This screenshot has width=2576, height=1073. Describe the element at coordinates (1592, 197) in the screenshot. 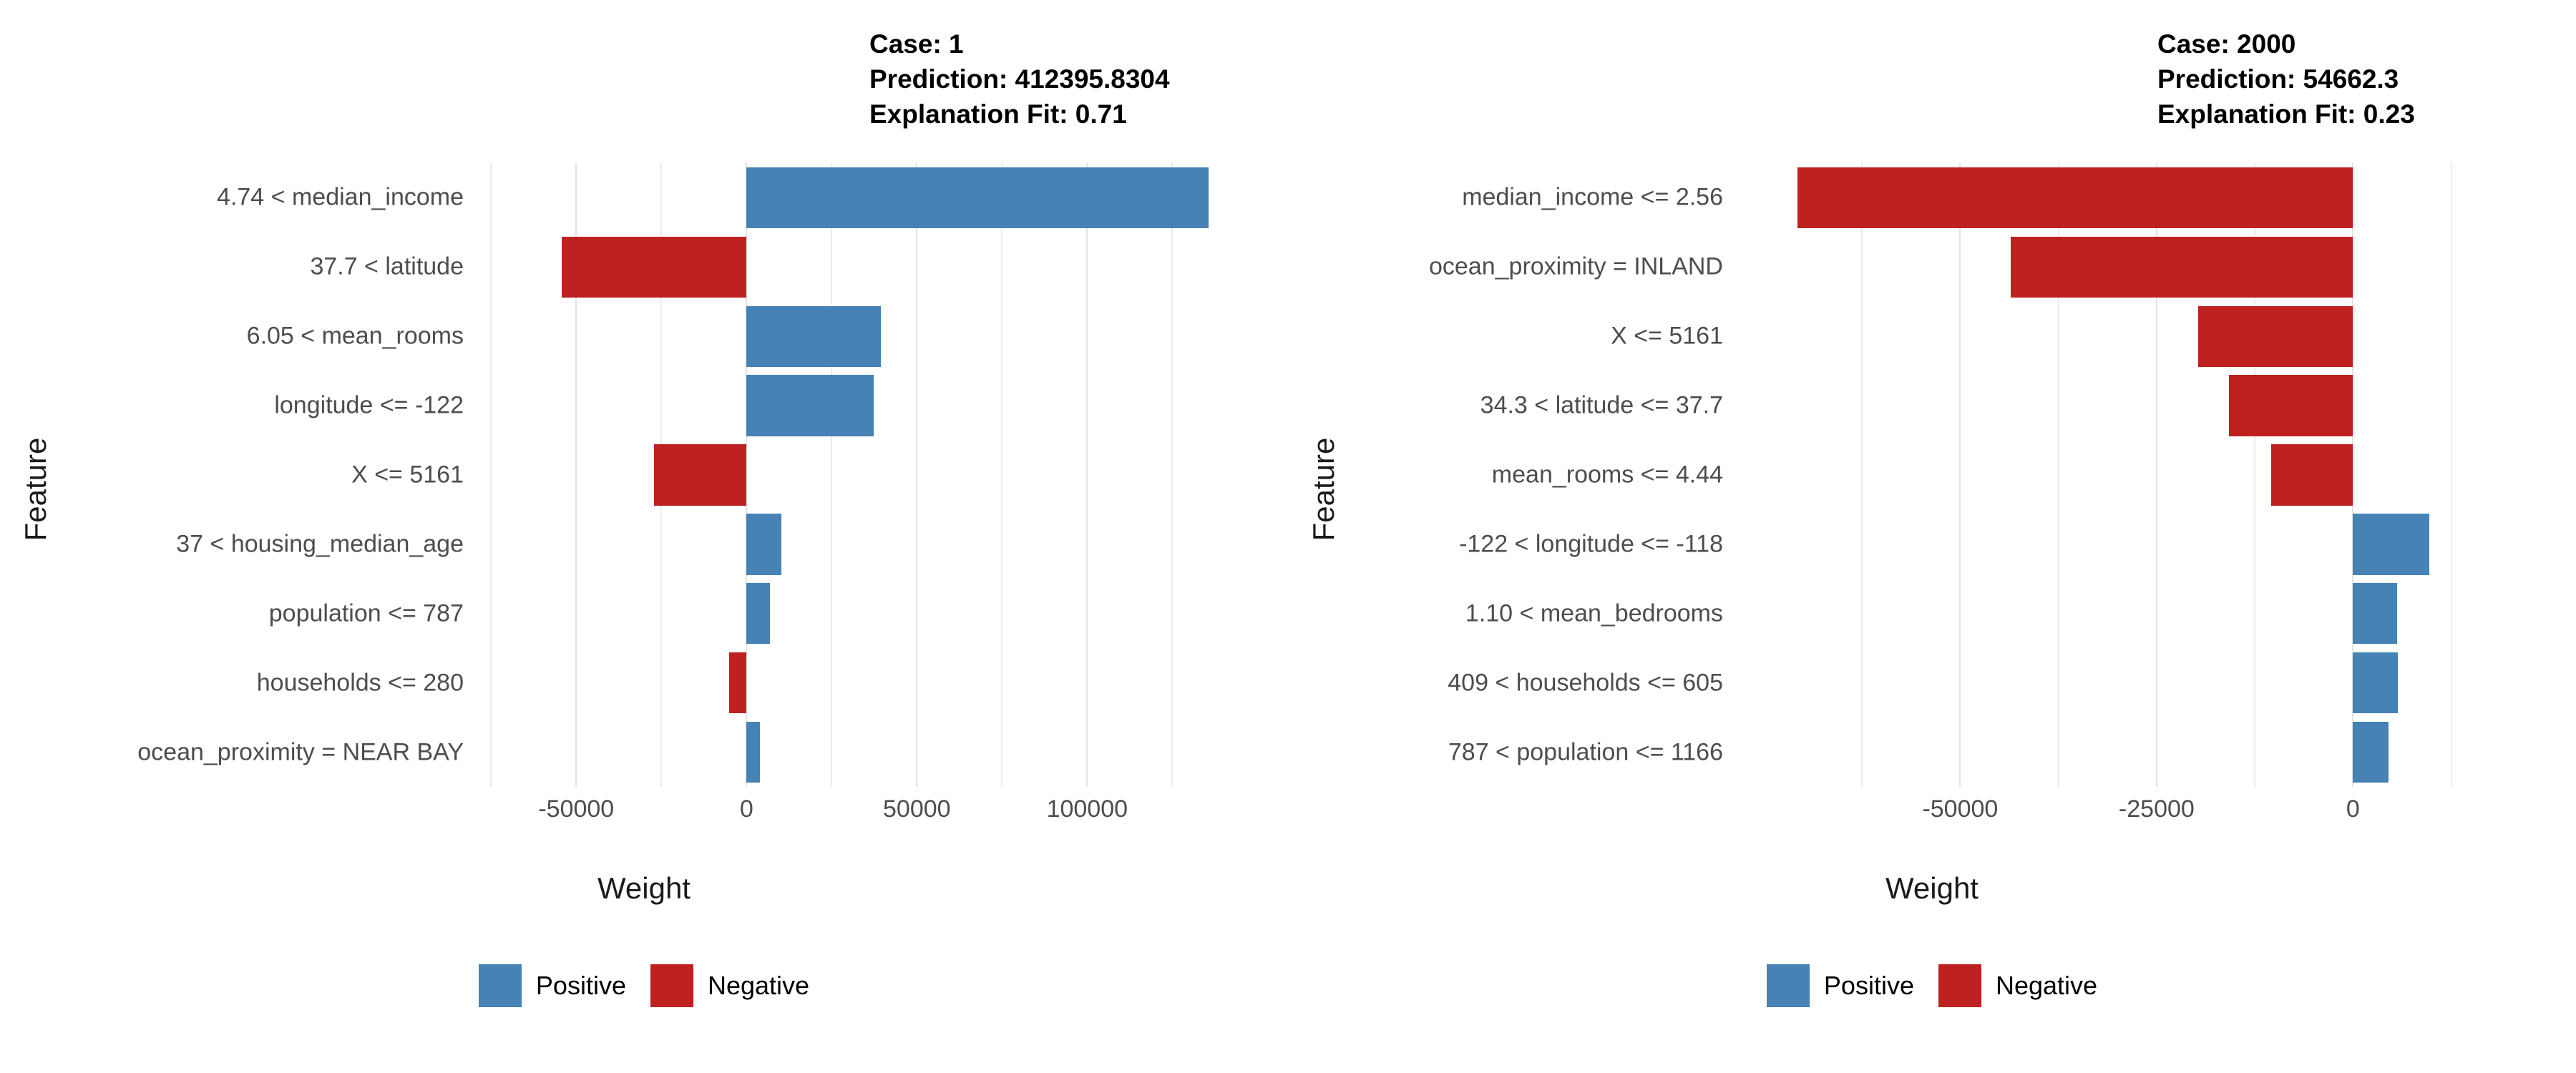

I see `y-tick-label: median_income <= 2.56` at that location.